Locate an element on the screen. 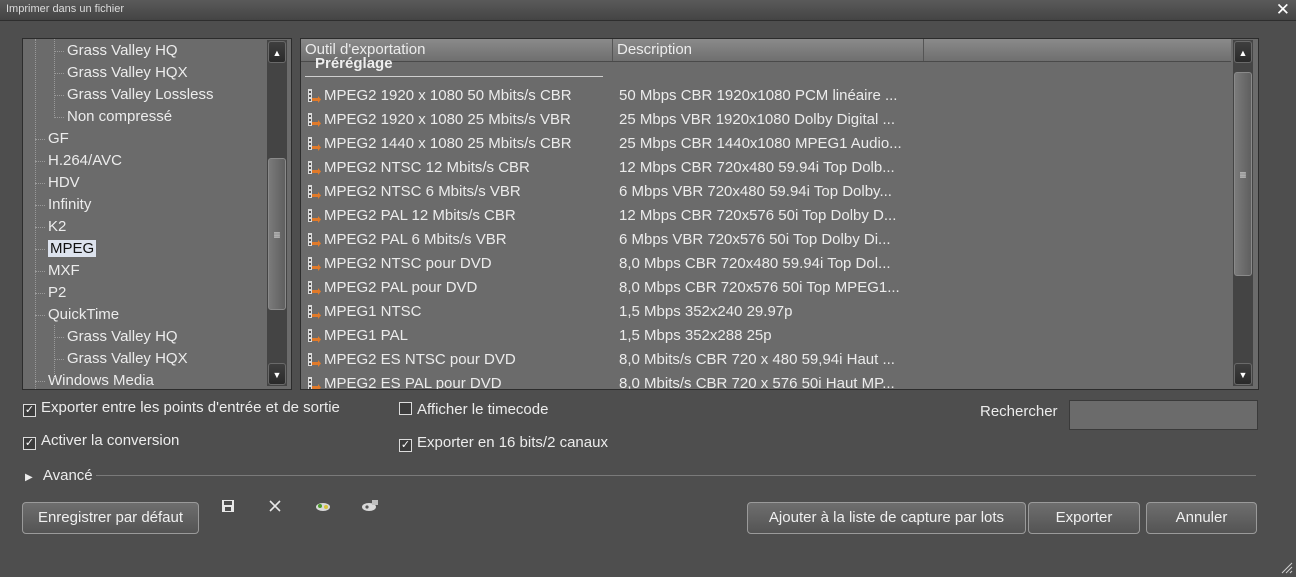  checkbox-box is located at coordinates (405, 408).